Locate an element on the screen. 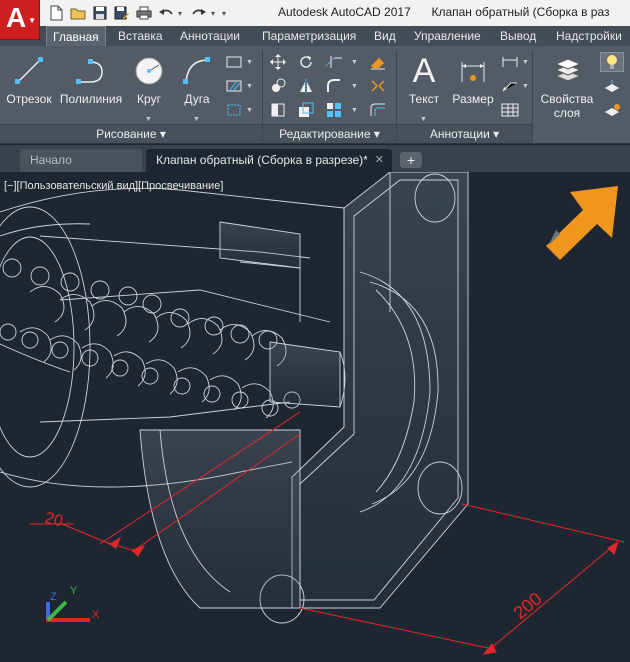  undo-icon is located at coordinates (165, 13).